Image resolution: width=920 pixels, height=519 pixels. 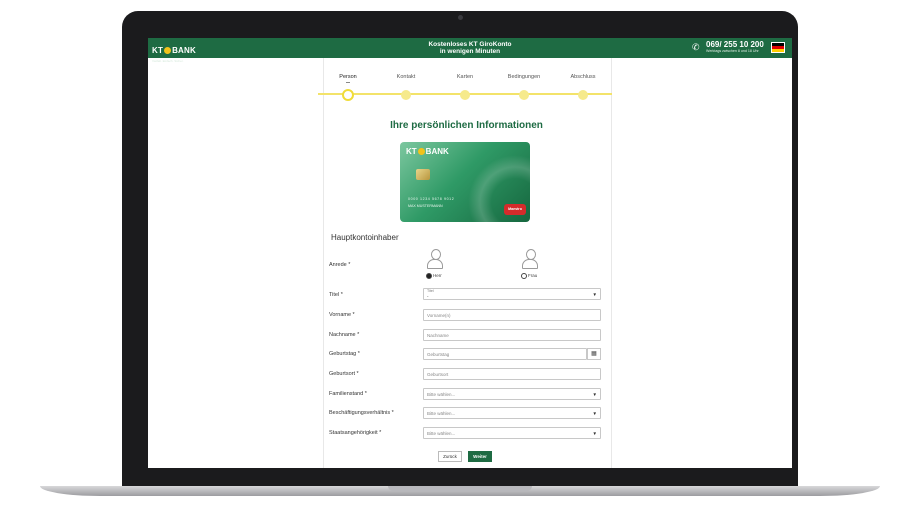 I want to click on step-karten: Karten, so click(x=465, y=77).